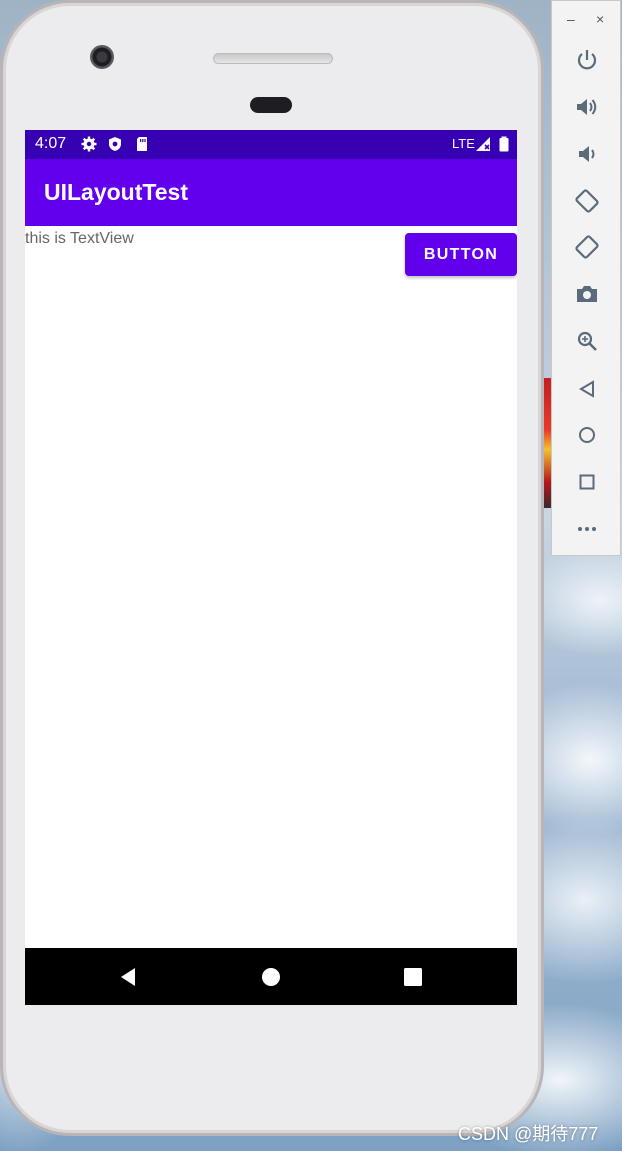 This screenshot has height=1151, width=622. I want to click on earpiece, so click(271, 105).